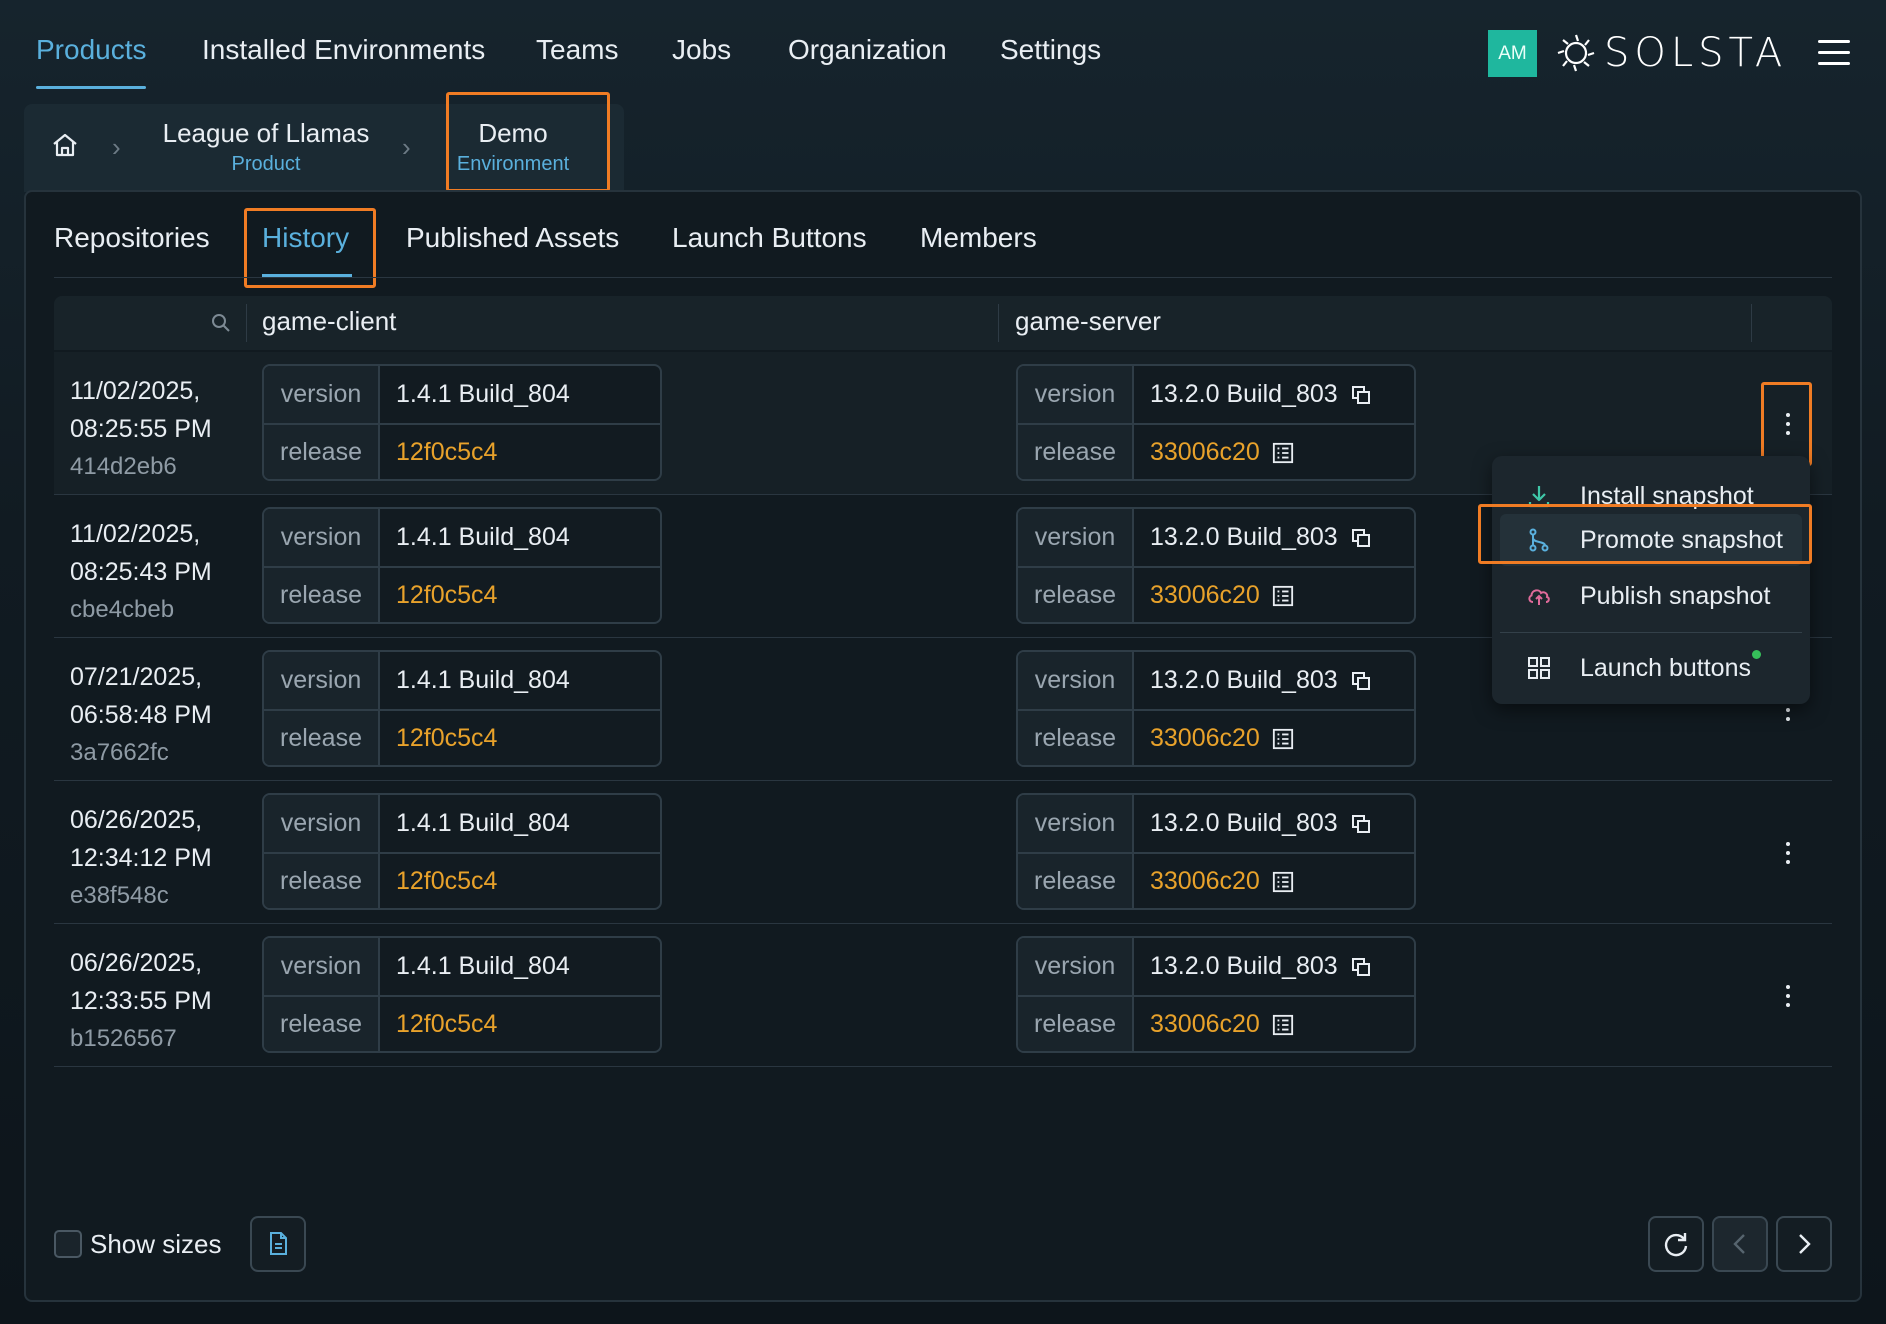 The width and height of the screenshot is (1886, 1324). Describe the element at coordinates (122, 609) in the screenshot. I see `snapshot-hash: cbe4cbeb` at that location.